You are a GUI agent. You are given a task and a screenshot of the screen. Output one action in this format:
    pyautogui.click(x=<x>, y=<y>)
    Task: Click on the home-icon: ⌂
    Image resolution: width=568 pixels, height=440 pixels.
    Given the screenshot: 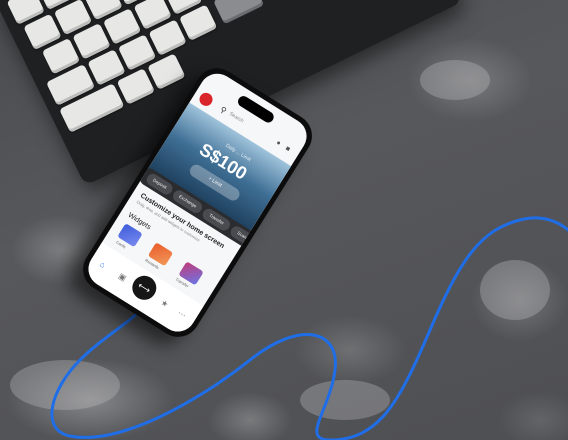 What is the action you would take?
    pyautogui.click(x=102, y=265)
    